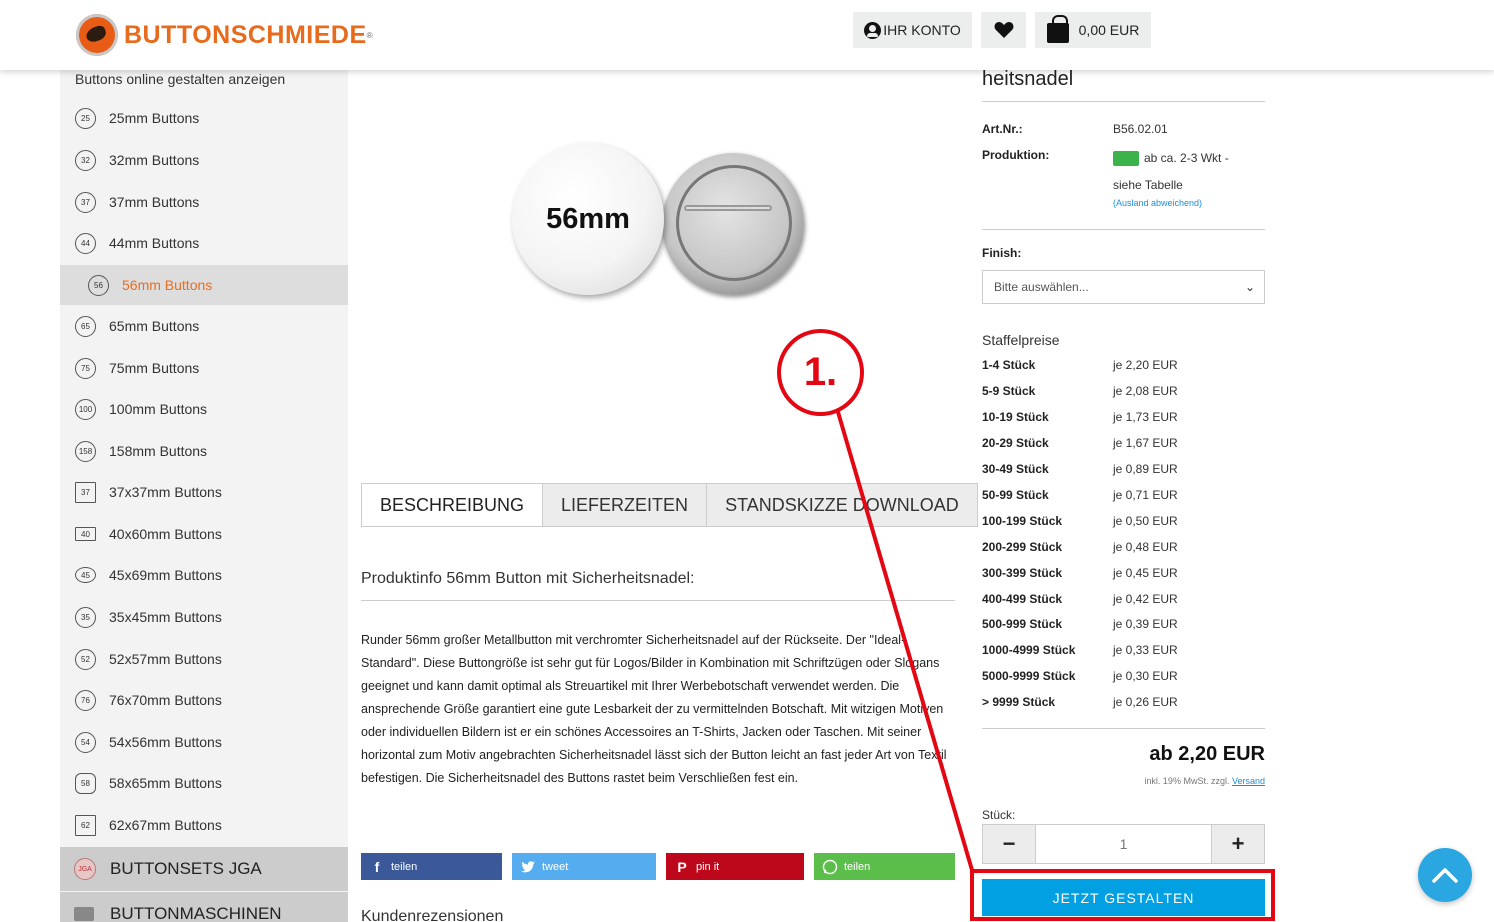 This screenshot has width=1494, height=922. I want to click on sidebar-item-44mm: 44 44mm Buttons, so click(204, 243).